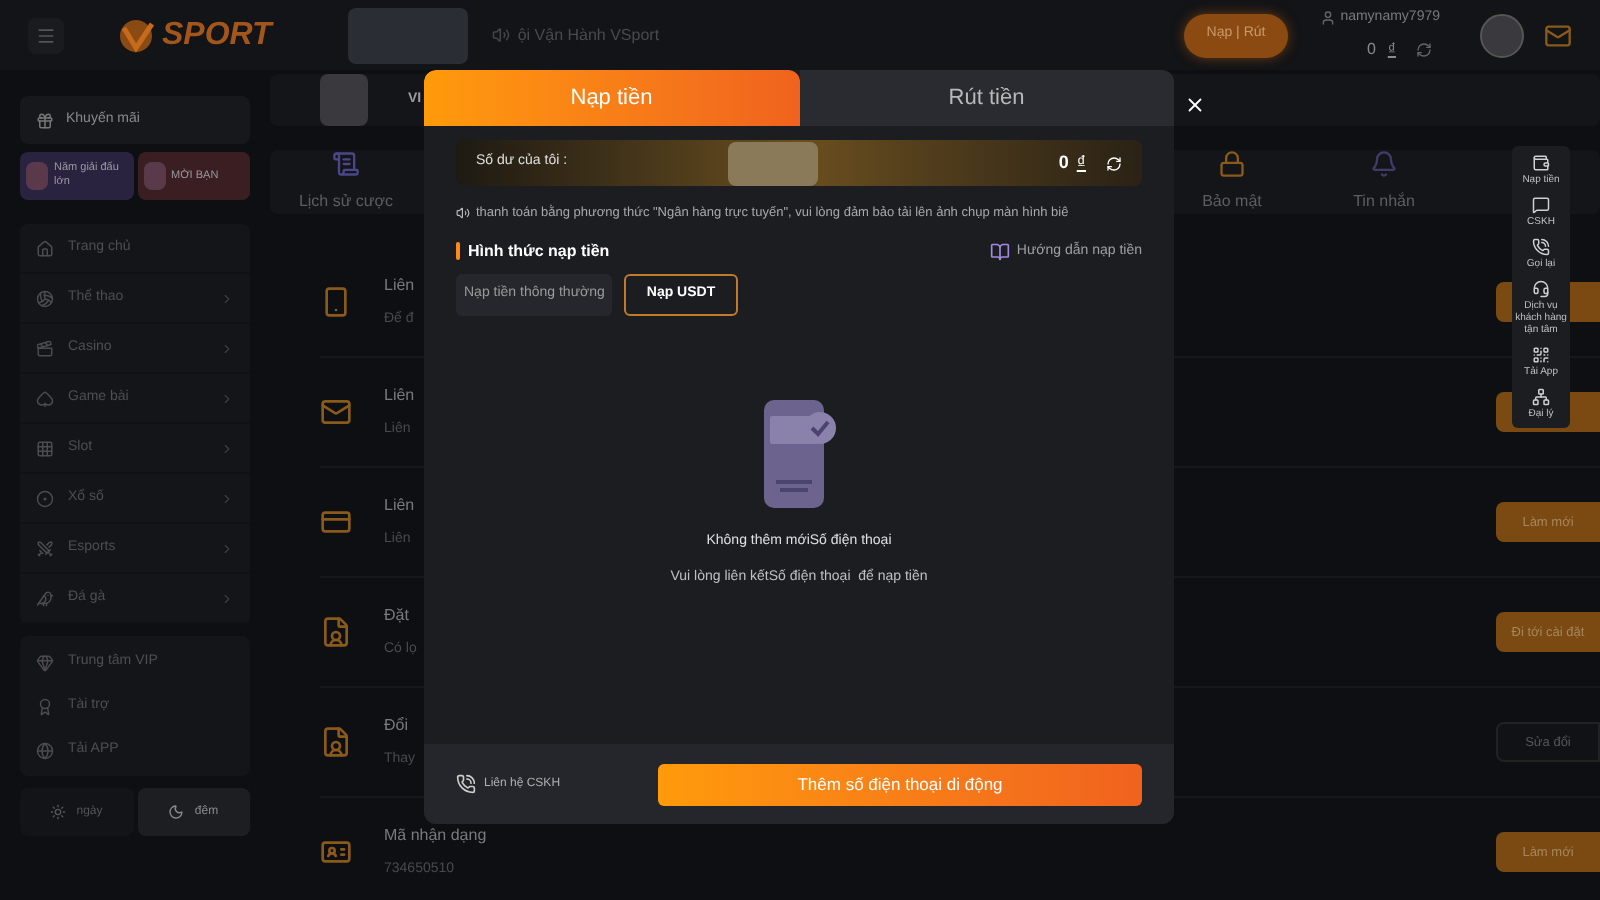  I want to click on row-title: Mã nhận dạng, so click(435, 835).